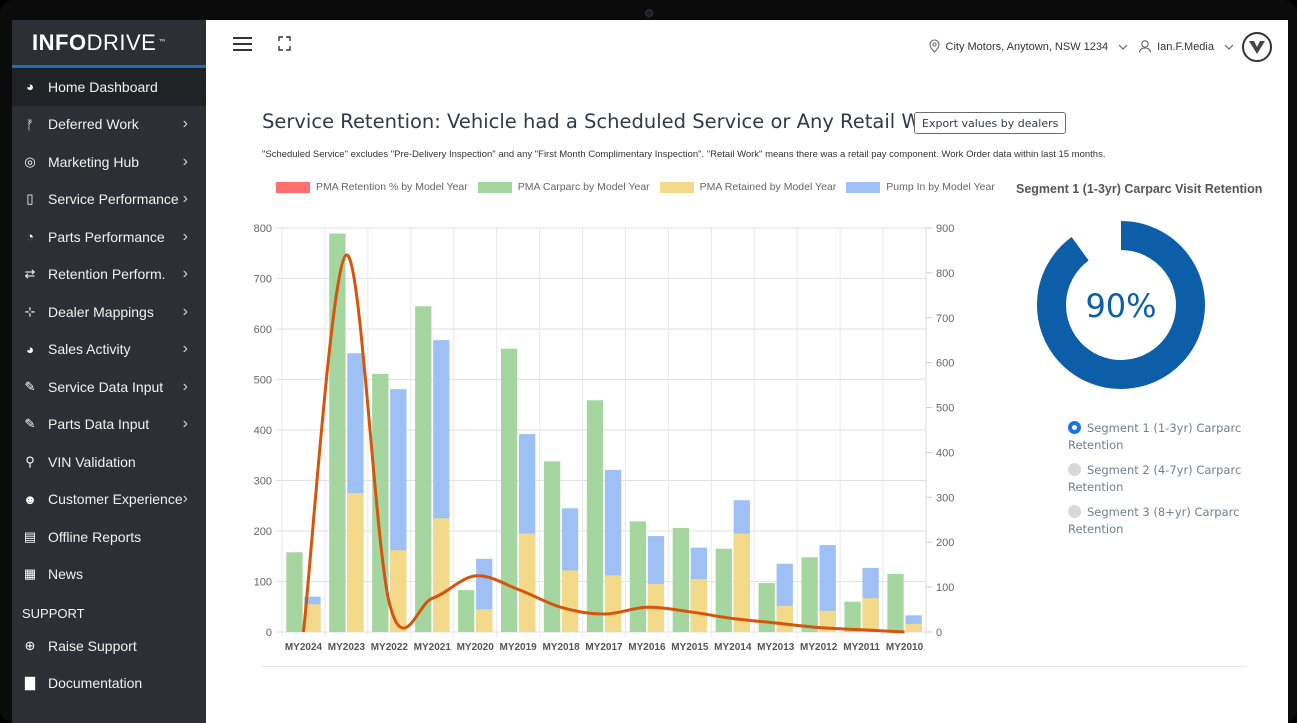 This screenshot has width=1297, height=723. I want to click on legend-label: PMA Retention % by Model Year, so click(392, 187).